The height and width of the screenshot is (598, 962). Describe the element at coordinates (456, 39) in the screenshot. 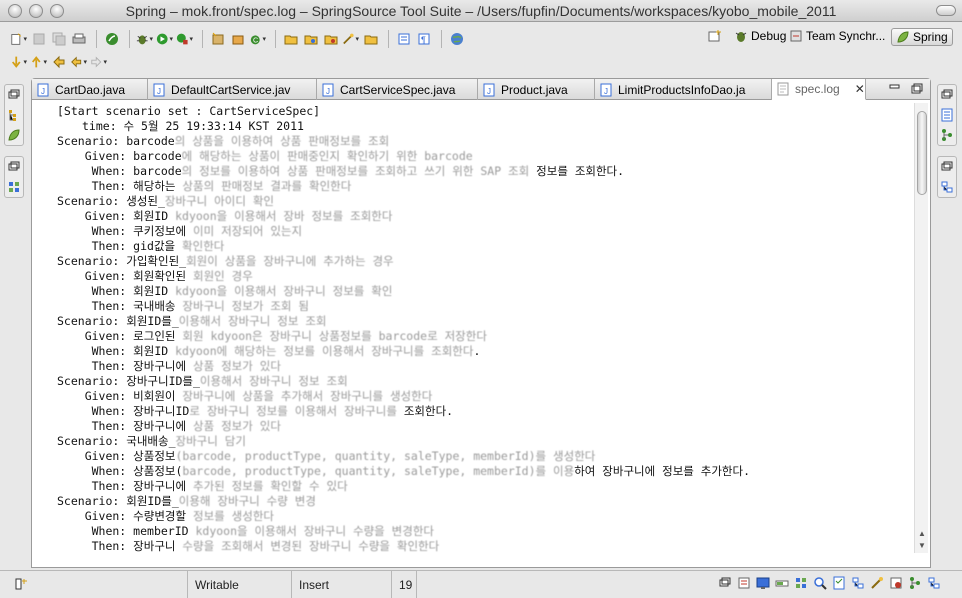

I see `web-browser-icon` at that location.